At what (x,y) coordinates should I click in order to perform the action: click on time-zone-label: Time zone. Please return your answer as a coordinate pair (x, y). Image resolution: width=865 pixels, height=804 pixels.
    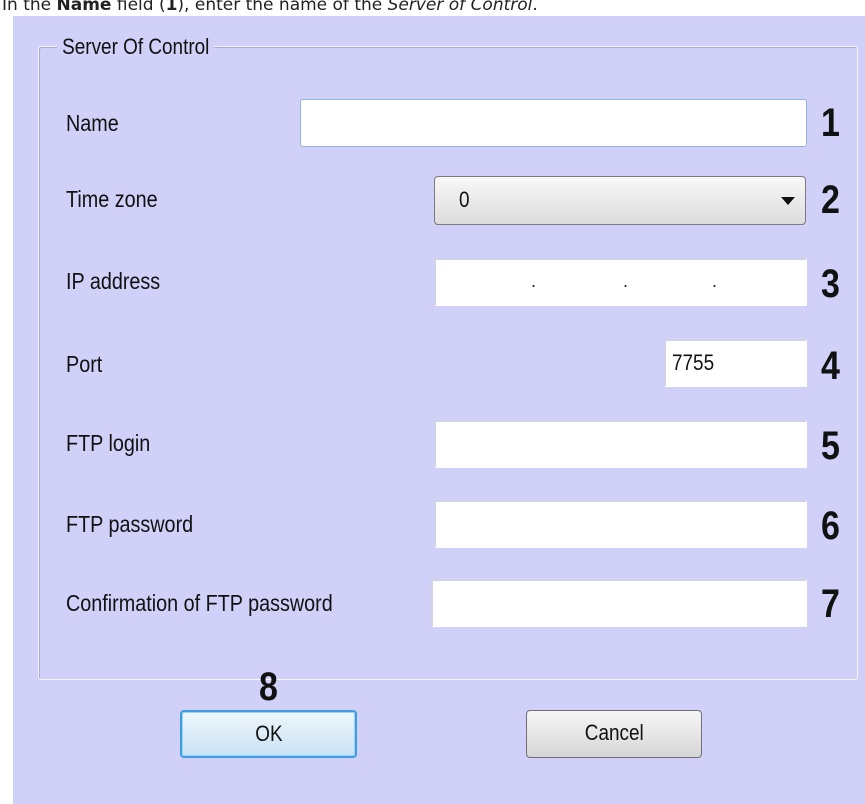
    Looking at the image, I should click on (112, 199).